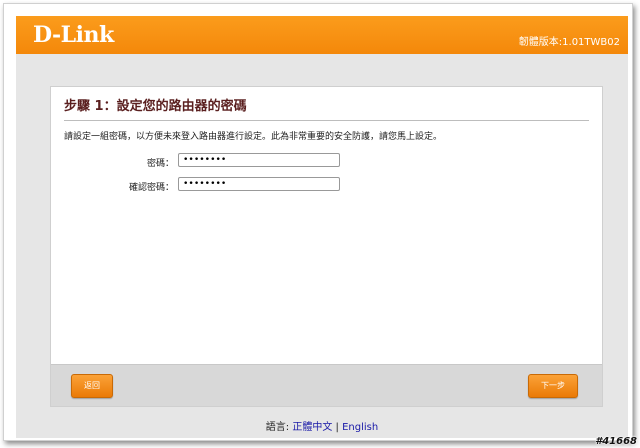 This screenshot has width=640, height=448. Describe the element at coordinates (360, 427) in the screenshot. I see `language-option-english: English` at that location.